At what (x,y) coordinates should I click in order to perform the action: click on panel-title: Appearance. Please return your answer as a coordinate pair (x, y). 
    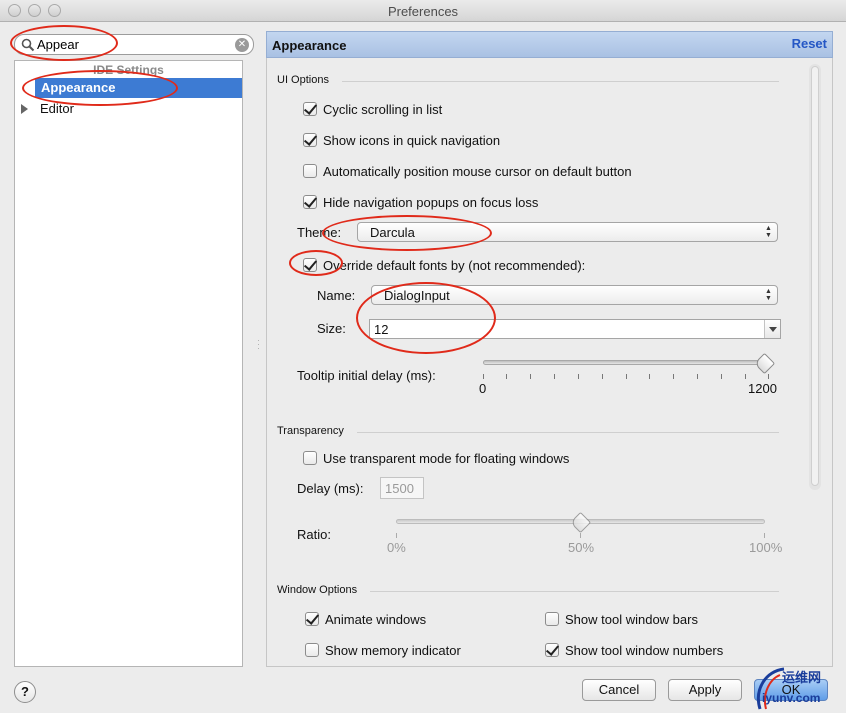
    Looking at the image, I should click on (309, 45).